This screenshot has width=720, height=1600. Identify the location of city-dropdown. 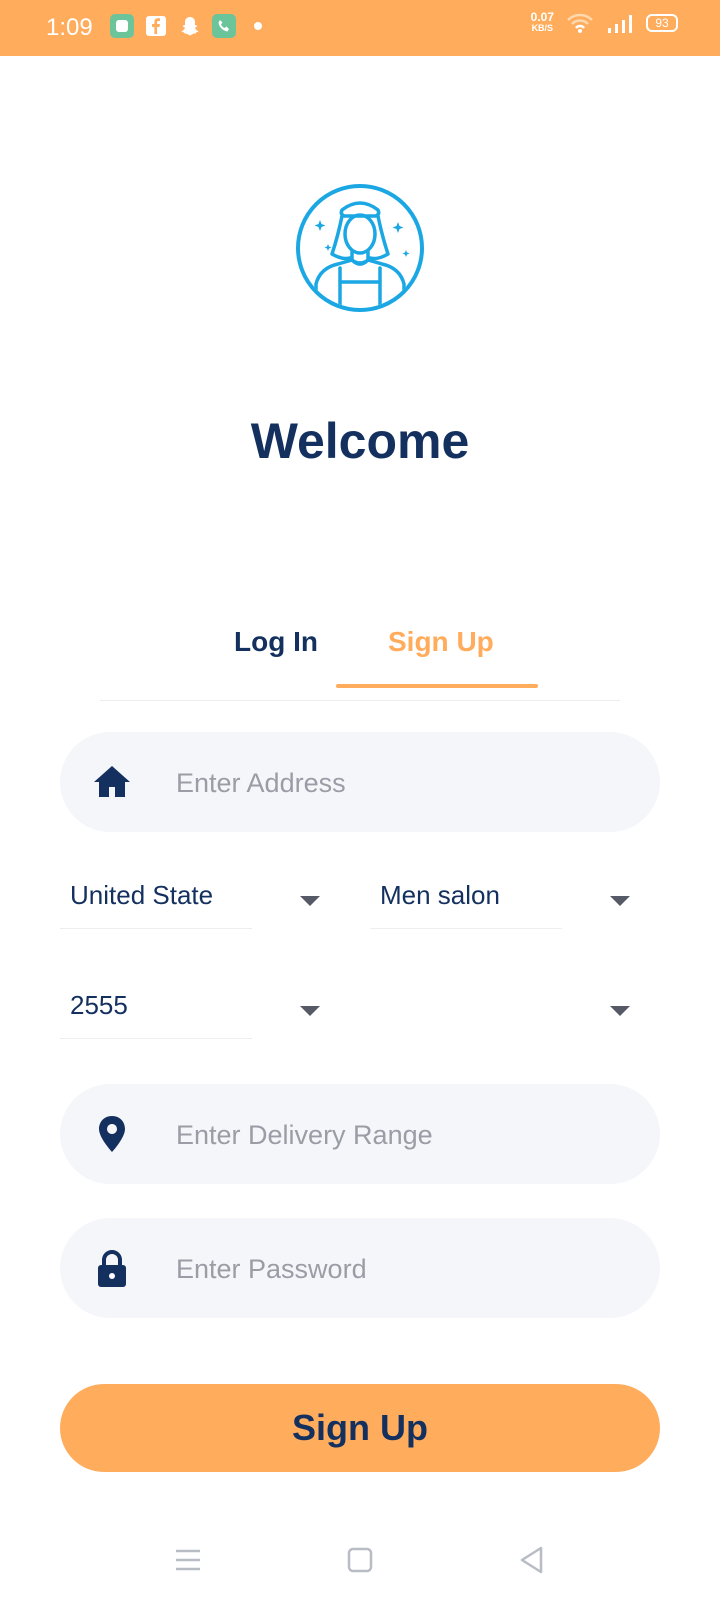
(500, 1010).